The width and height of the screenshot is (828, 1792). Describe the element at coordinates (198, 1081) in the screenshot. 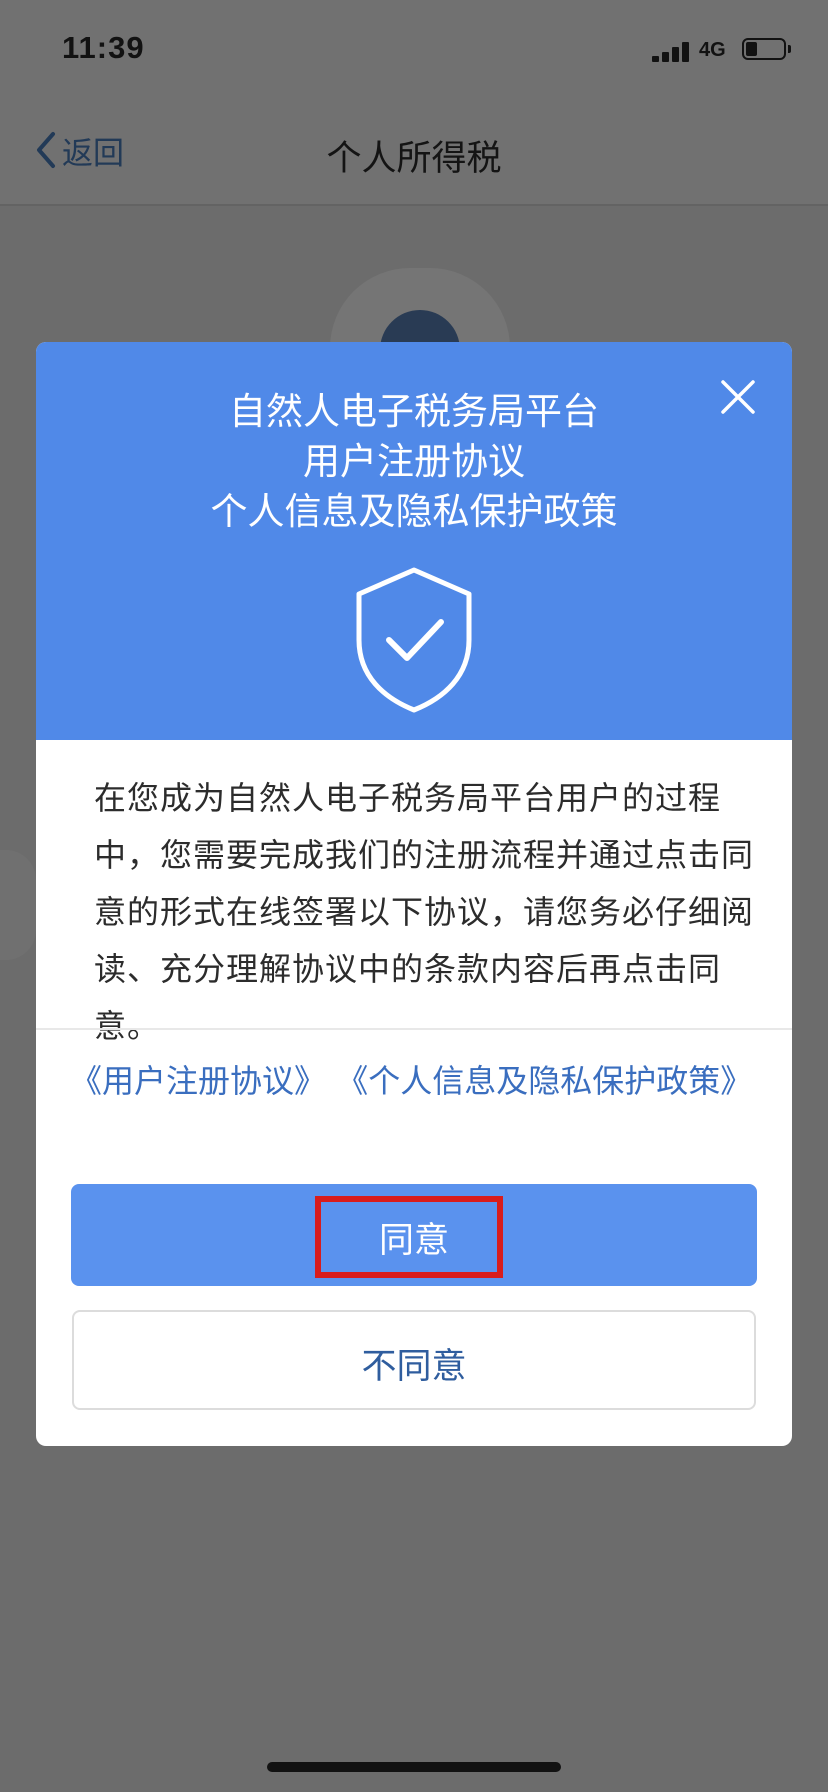

I see `registration-agreement-link: 《用户注册协议》` at that location.